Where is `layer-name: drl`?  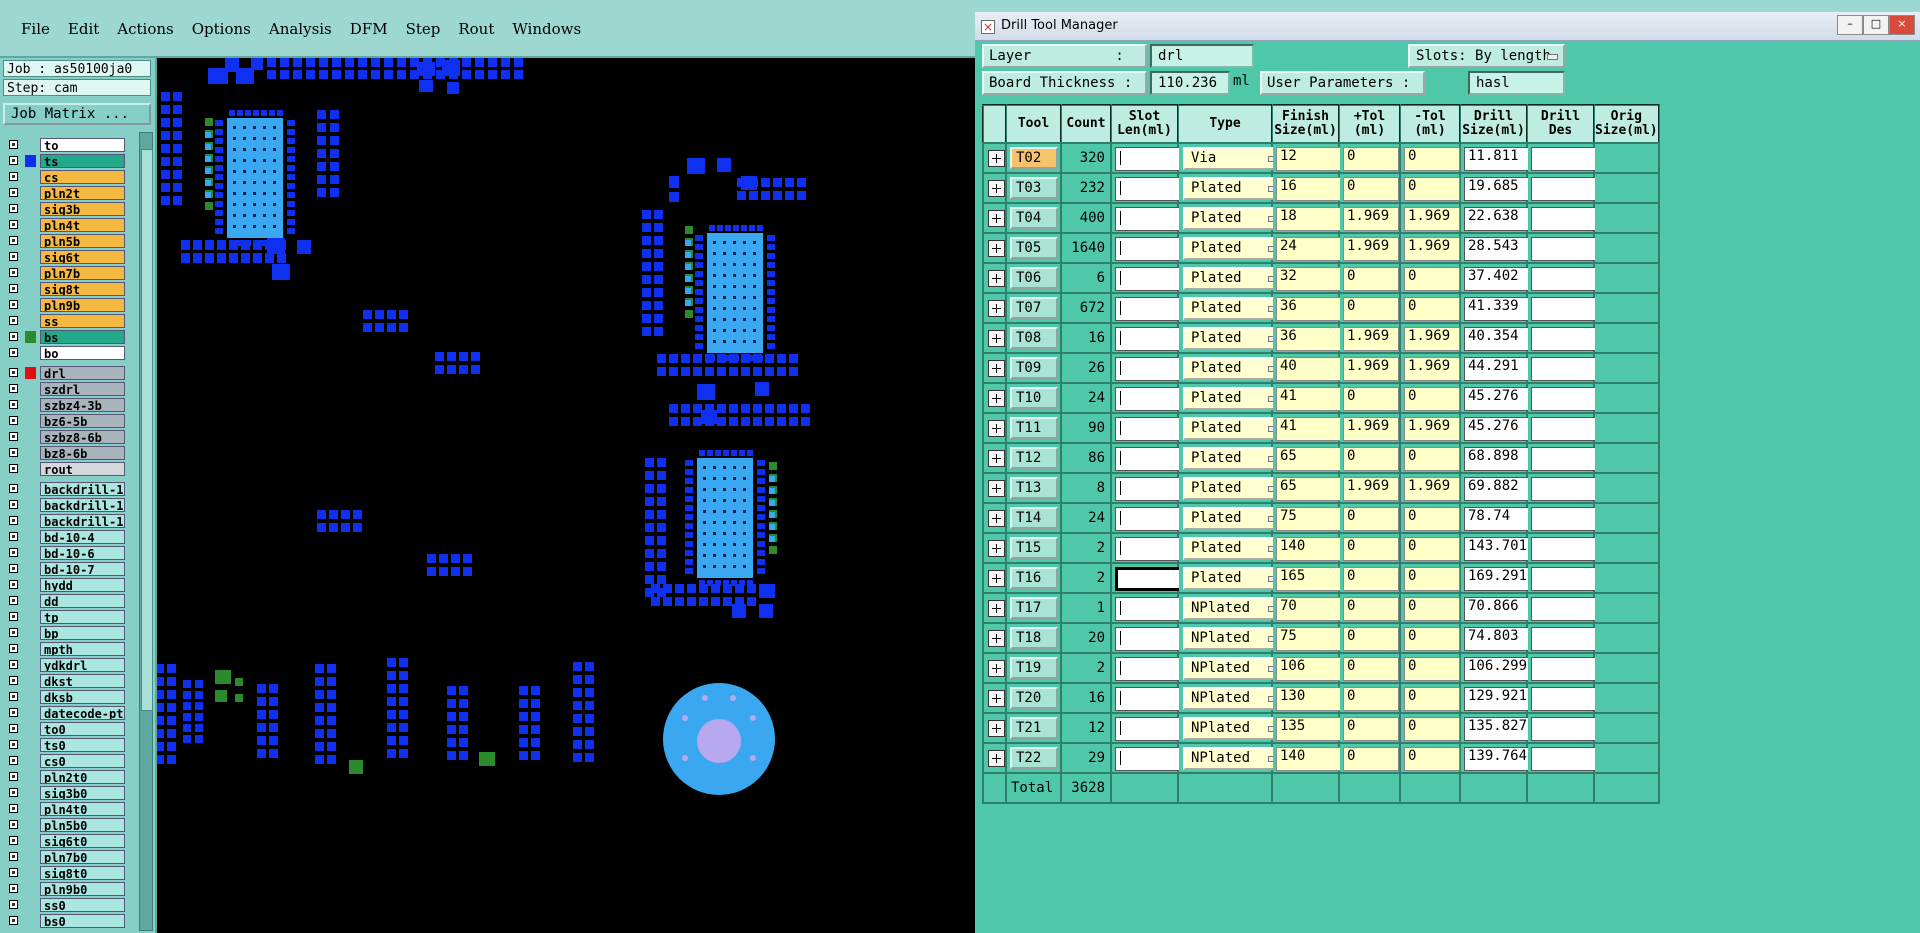
layer-name: drl is located at coordinates (82, 373).